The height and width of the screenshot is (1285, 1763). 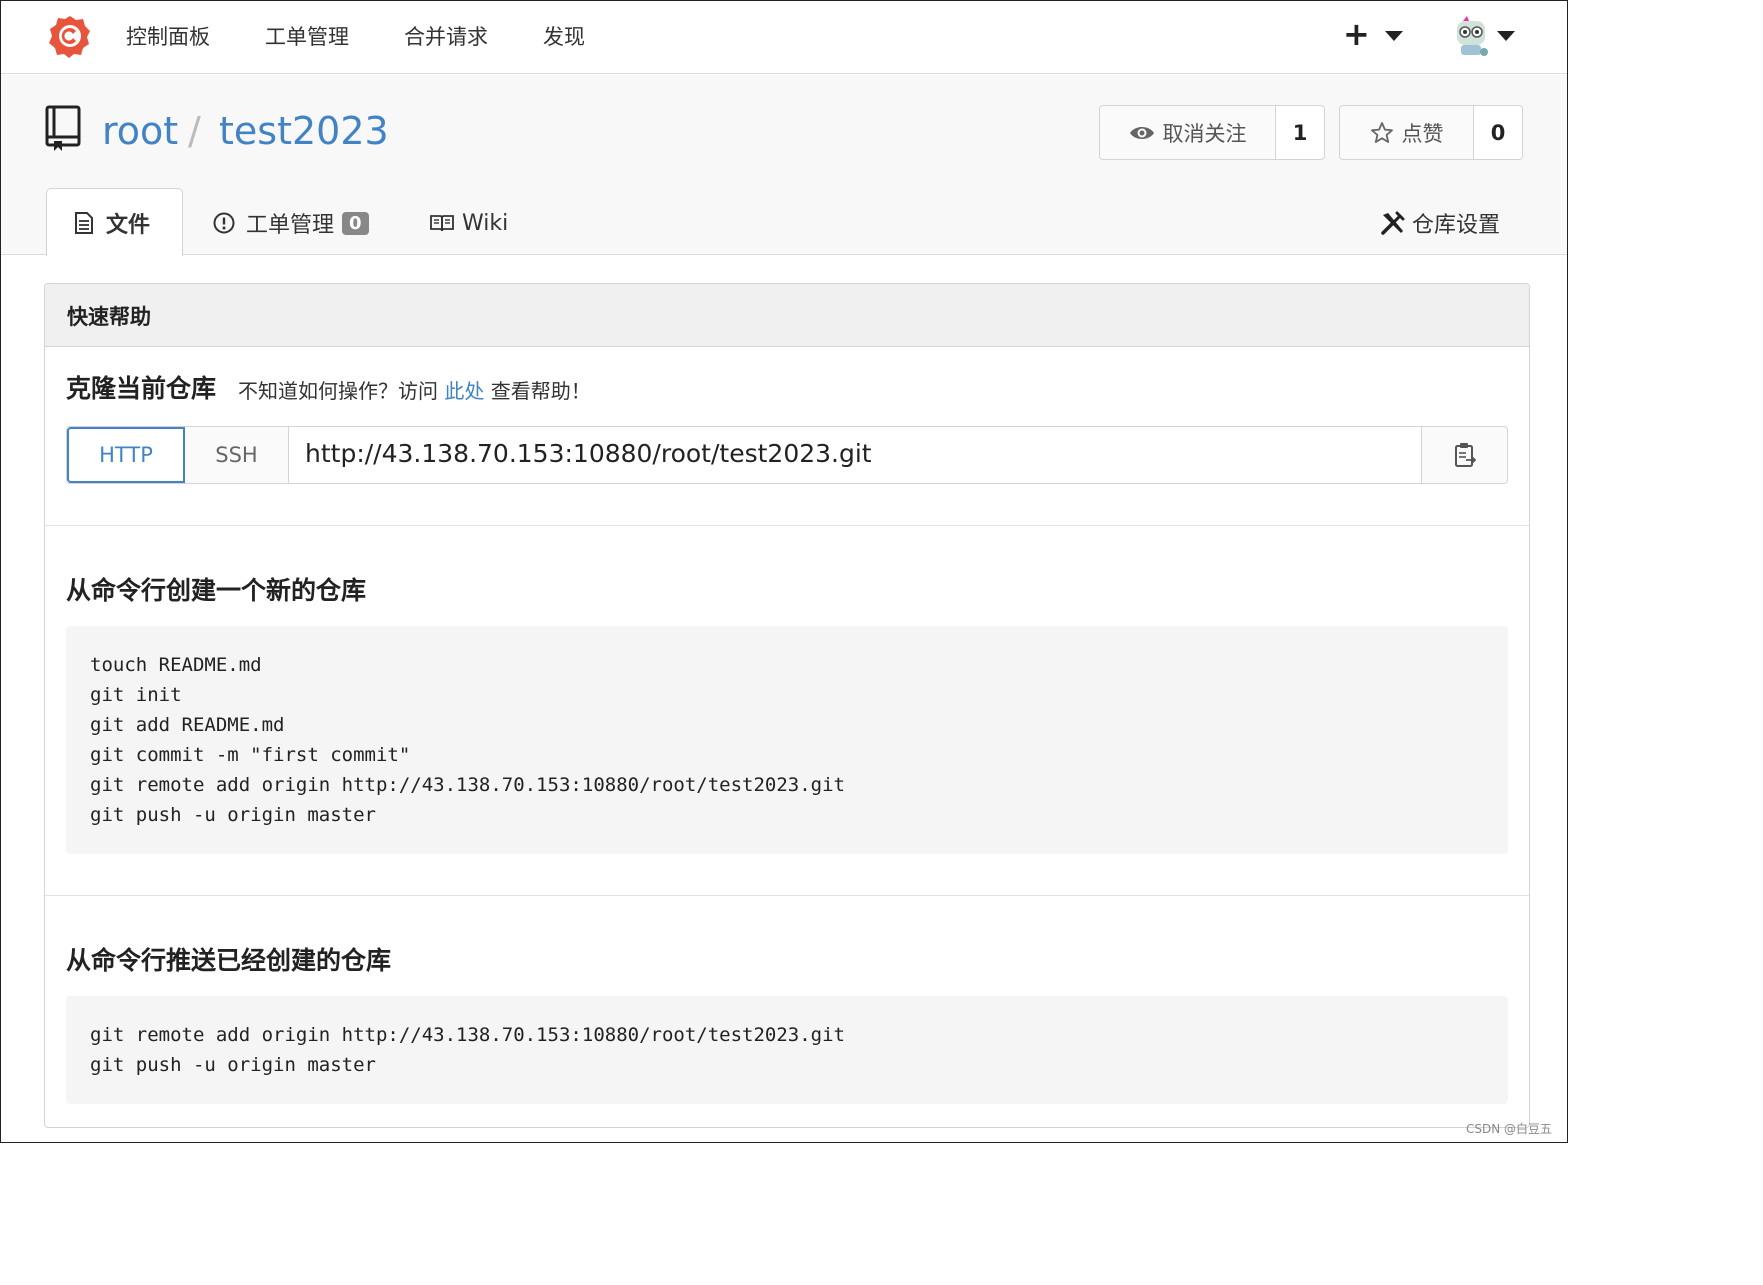 I want to click on panel-title: 快速帮助, so click(x=109, y=317).